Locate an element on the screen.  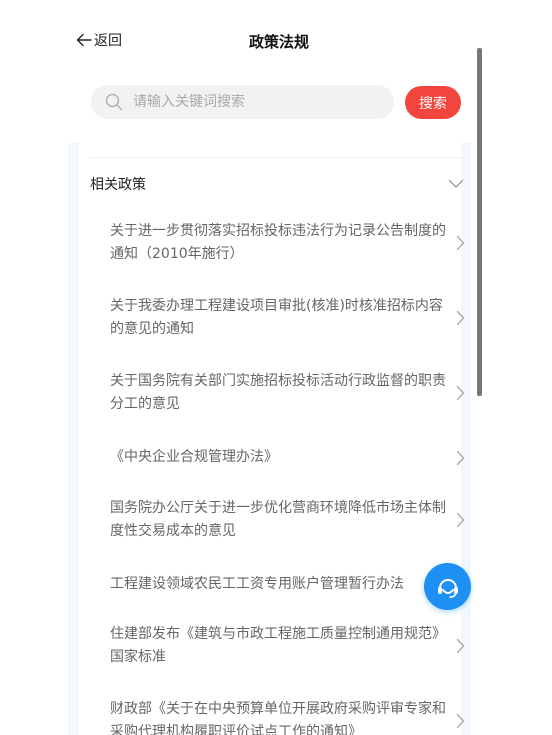
divider is located at coordinates (275, 157).